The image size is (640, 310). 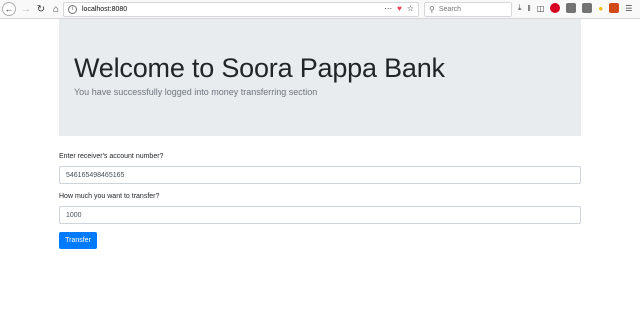 What do you see at coordinates (320, 215) in the screenshot?
I see `amount-field` at bounding box center [320, 215].